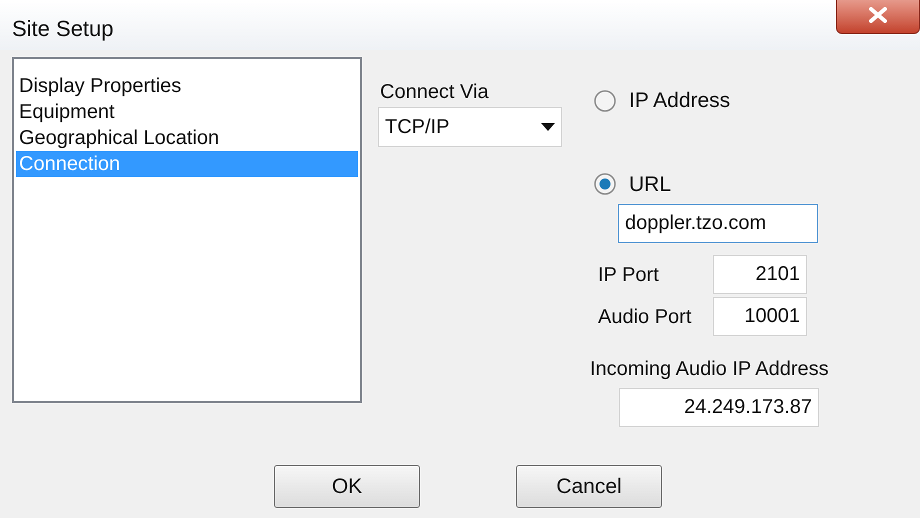 This screenshot has width=920, height=518. What do you see at coordinates (710, 369) in the screenshot?
I see `field-label: Incoming Audio IP Address` at bounding box center [710, 369].